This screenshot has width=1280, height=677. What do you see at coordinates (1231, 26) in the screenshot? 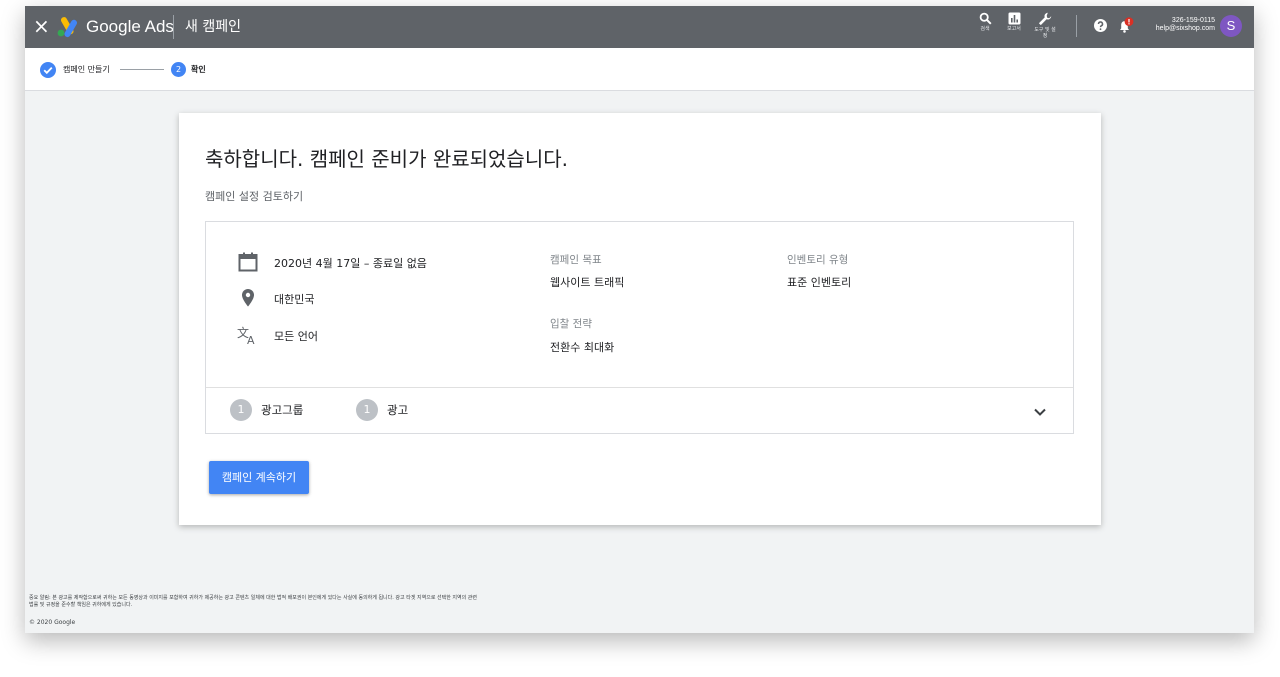
I see `avatar: S` at bounding box center [1231, 26].